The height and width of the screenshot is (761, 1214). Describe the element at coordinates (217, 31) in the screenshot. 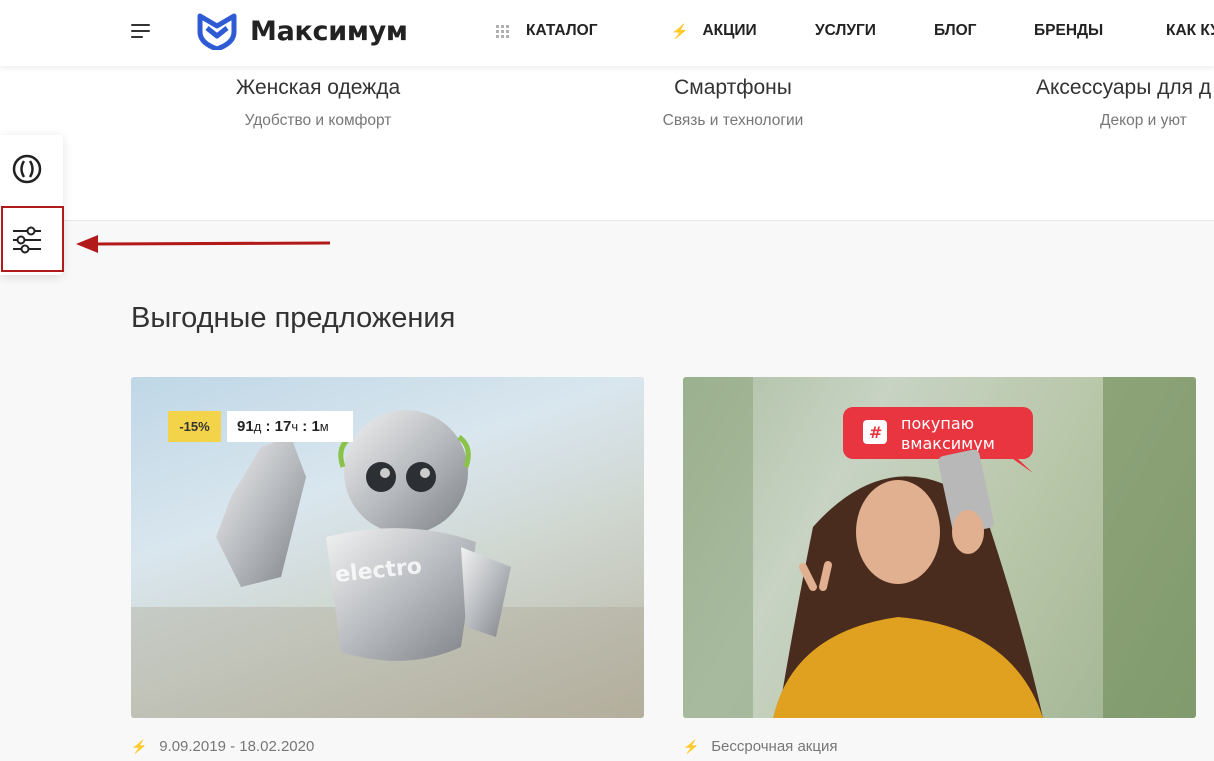

I see `logo-shield-icon` at that location.